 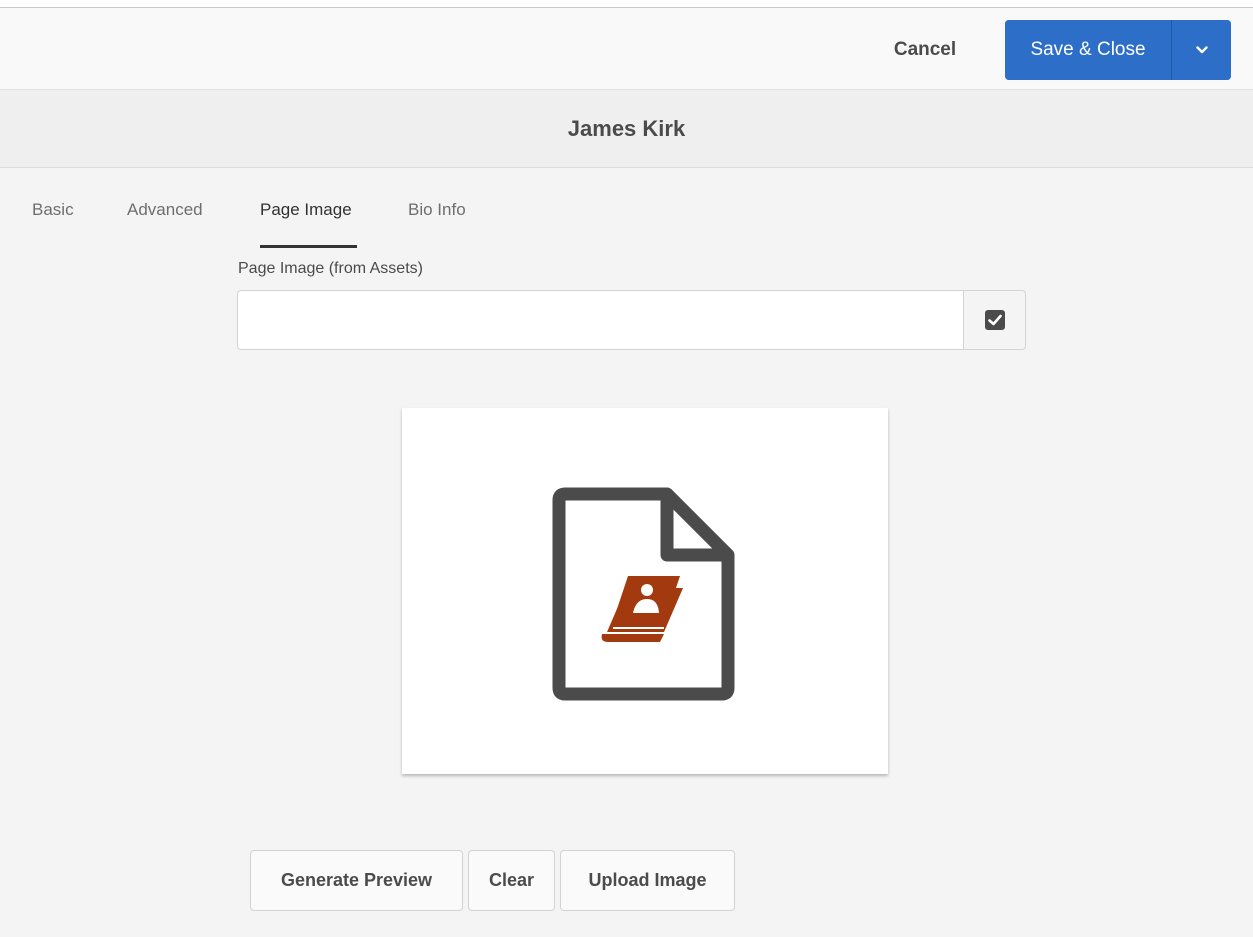 What do you see at coordinates (600, 320) in the screenshot?
I see `page-image-path-input` at bounding box center [600, 320].